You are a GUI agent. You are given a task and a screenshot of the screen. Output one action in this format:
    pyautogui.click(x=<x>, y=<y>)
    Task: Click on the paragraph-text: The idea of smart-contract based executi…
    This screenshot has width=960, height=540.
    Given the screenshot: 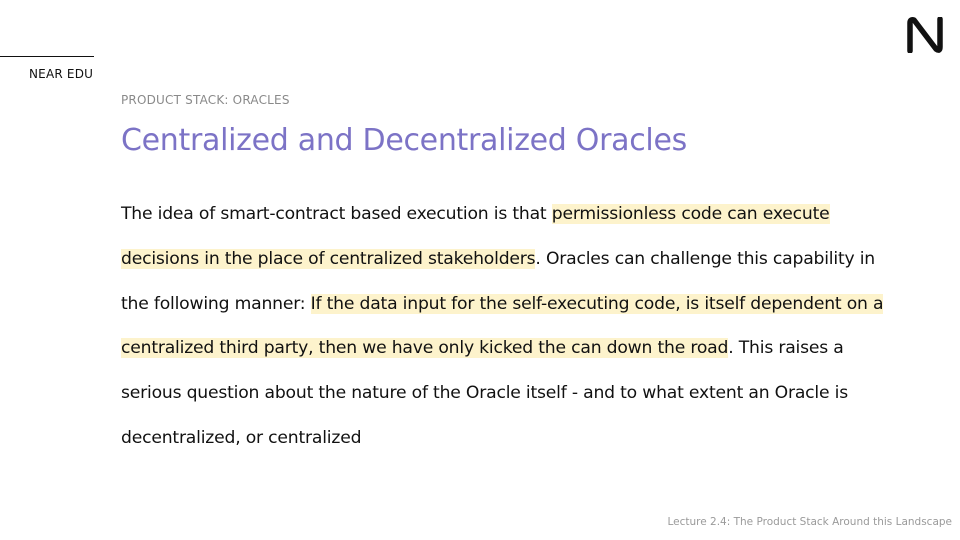 What is the action you would take?
    pyautogui.click(x=336, y=214)
    